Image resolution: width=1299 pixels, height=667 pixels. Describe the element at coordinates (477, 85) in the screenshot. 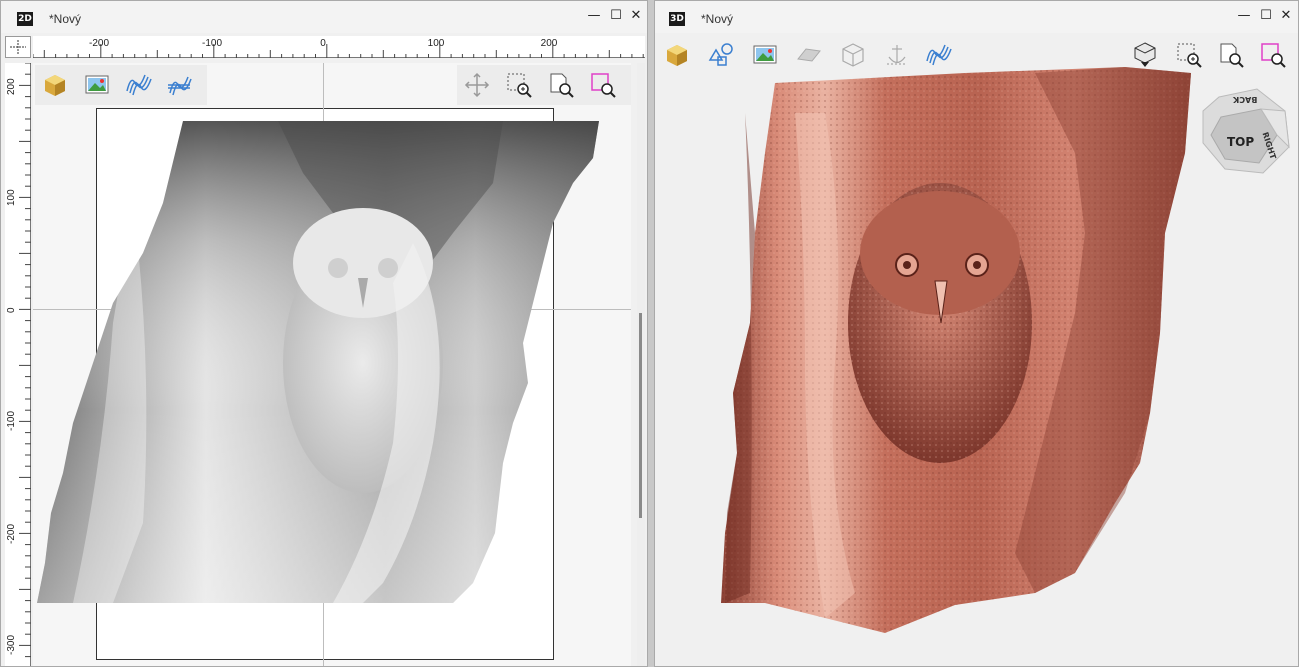

I see `pan-icon` at that location.